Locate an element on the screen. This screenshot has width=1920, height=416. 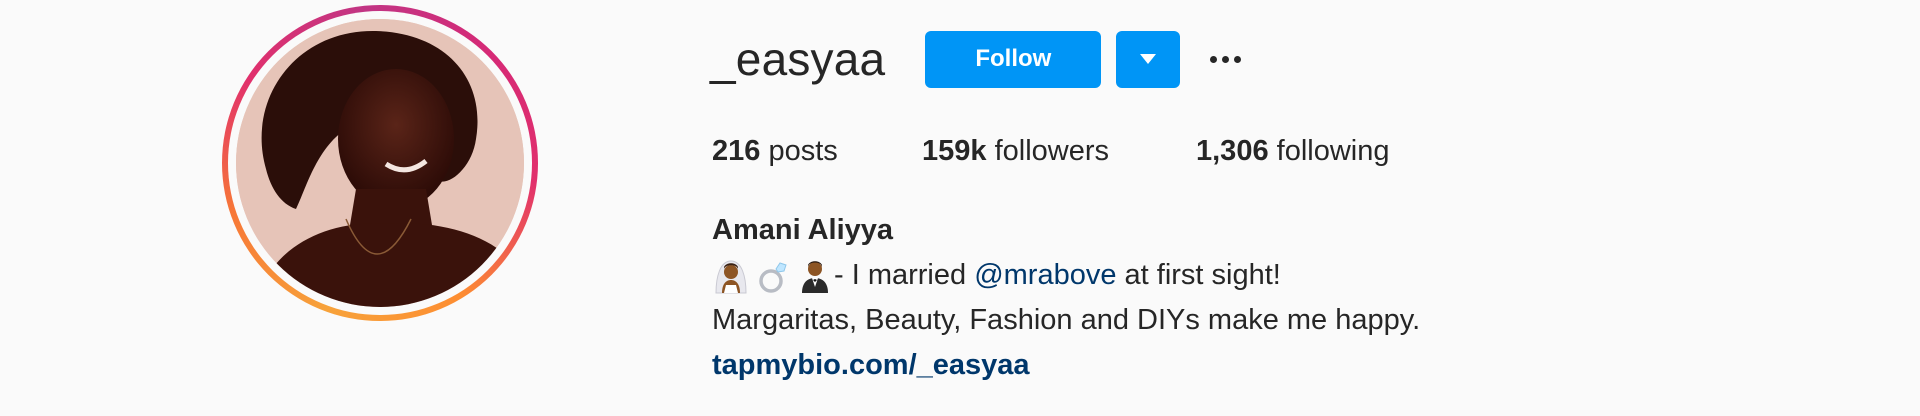
bio-line-1-prefix: - I married is located at coordinates (904, 275).